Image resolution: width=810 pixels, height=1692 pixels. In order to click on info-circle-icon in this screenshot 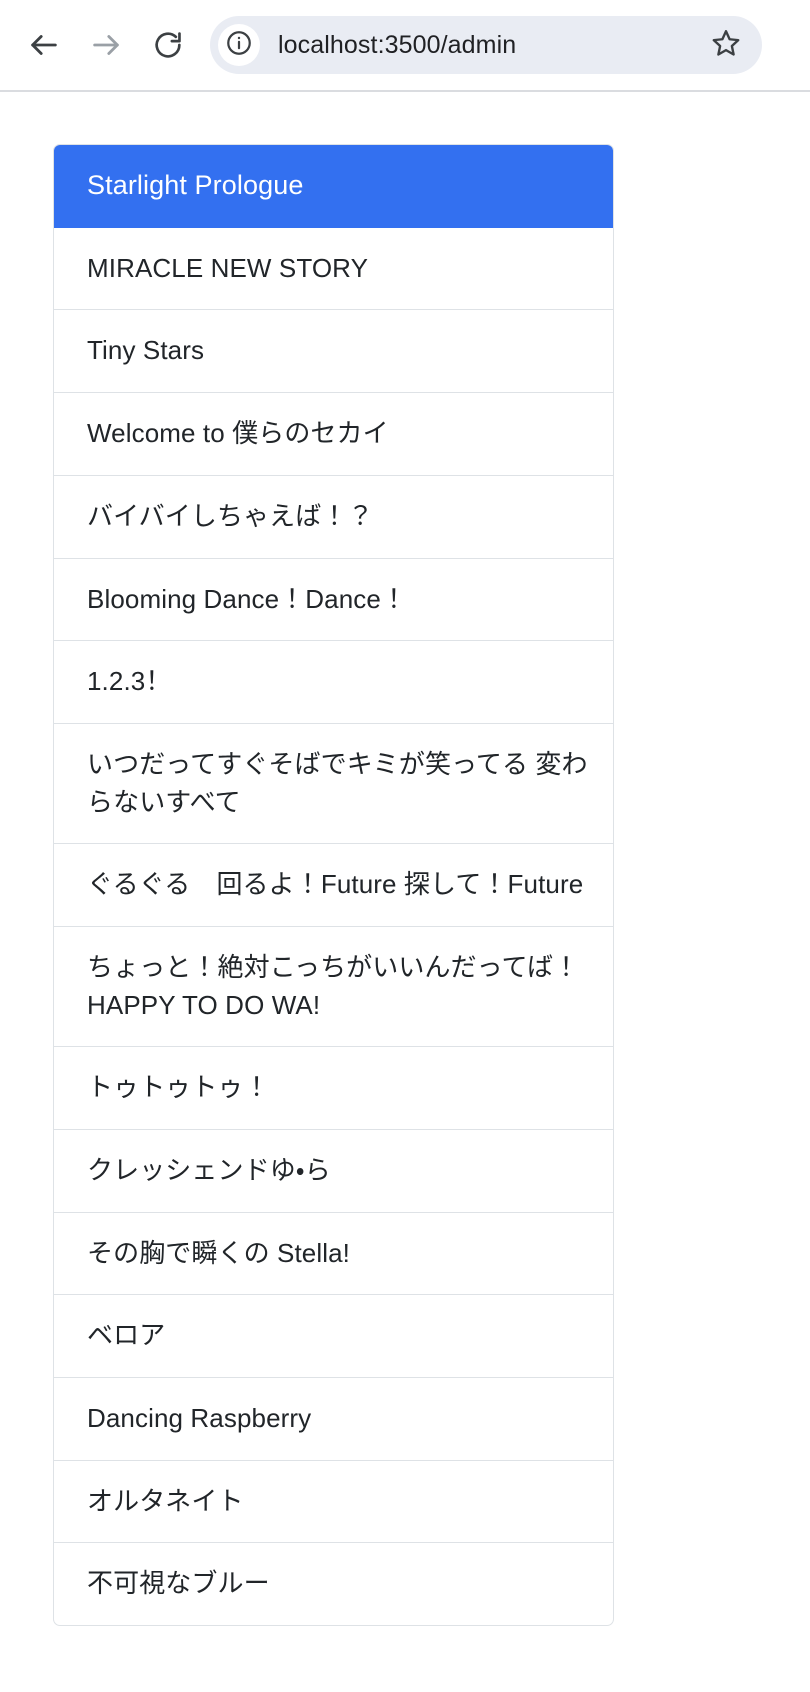, I will do `click(239, 45)`.